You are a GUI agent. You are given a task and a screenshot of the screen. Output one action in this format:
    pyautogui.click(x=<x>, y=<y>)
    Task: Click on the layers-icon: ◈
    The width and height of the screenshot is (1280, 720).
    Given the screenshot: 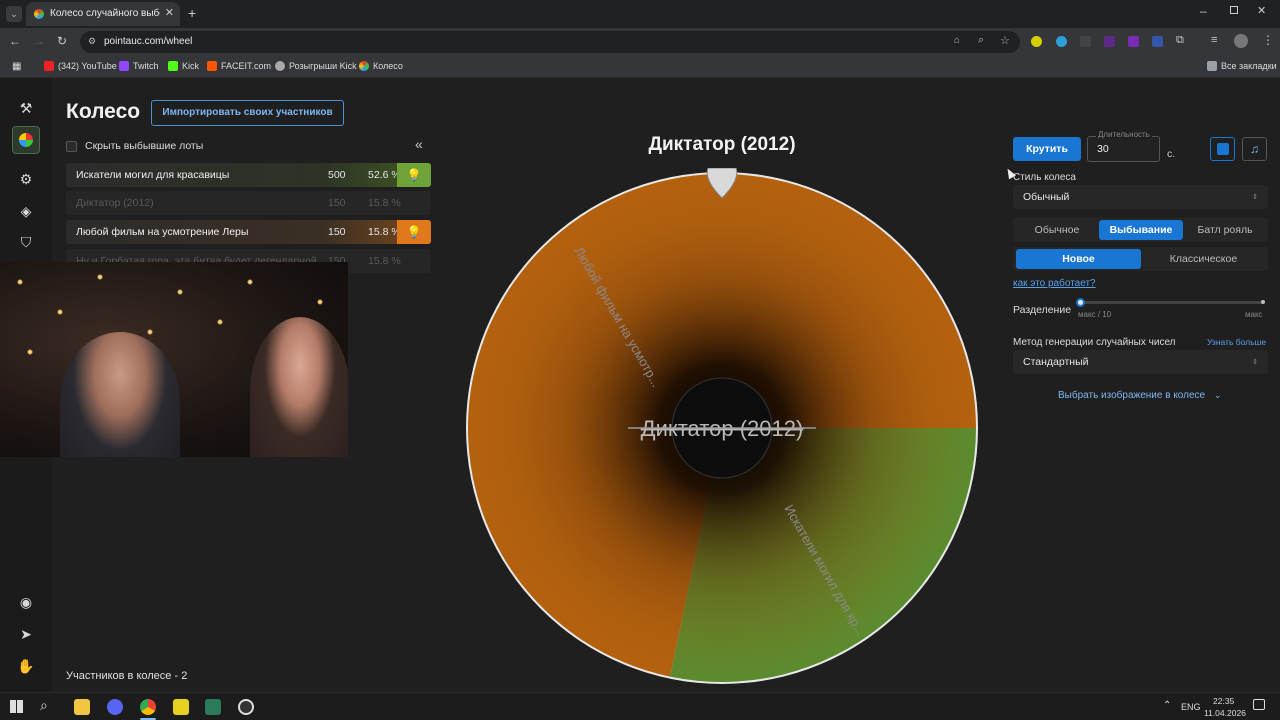 What is the action you would take?
    pyautogui.click(x=26, y=211)
    